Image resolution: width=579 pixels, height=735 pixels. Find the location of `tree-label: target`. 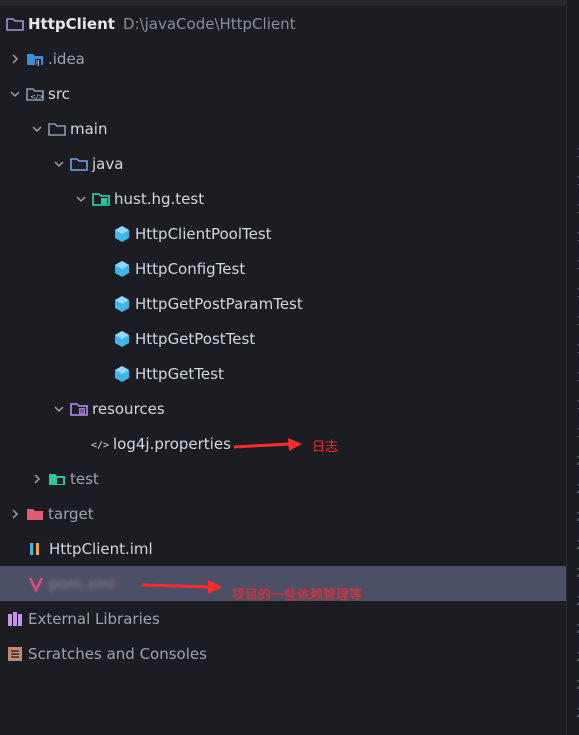

tree-label: target is located at coordinates (71, 513).